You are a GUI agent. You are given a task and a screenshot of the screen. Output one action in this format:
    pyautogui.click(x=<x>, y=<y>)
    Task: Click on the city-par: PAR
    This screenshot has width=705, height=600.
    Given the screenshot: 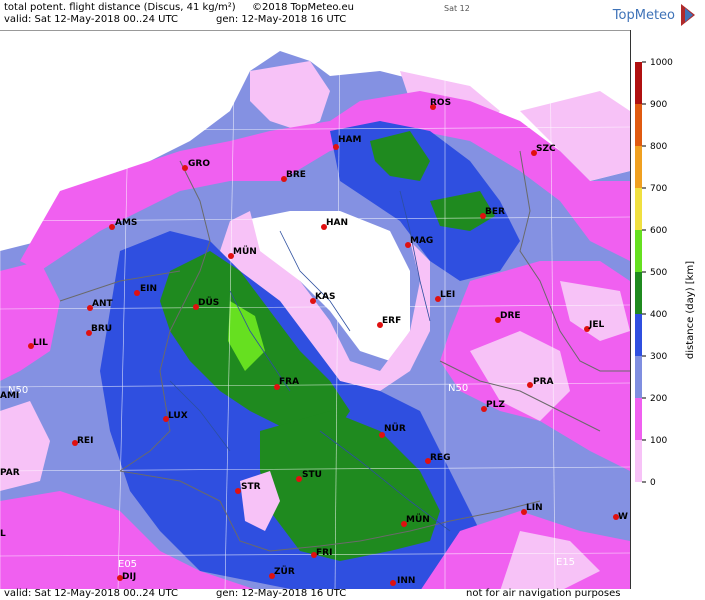 What is the action you would take?
    pyautogui.click(x=10, y=473)
    